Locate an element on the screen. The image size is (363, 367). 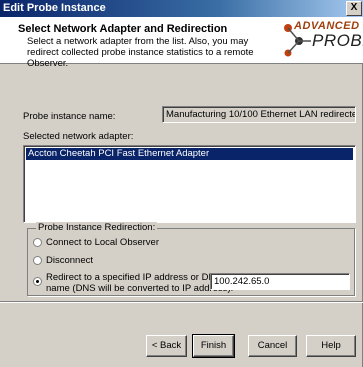
redirect-ip-radio is located at coordinates (37, 281).